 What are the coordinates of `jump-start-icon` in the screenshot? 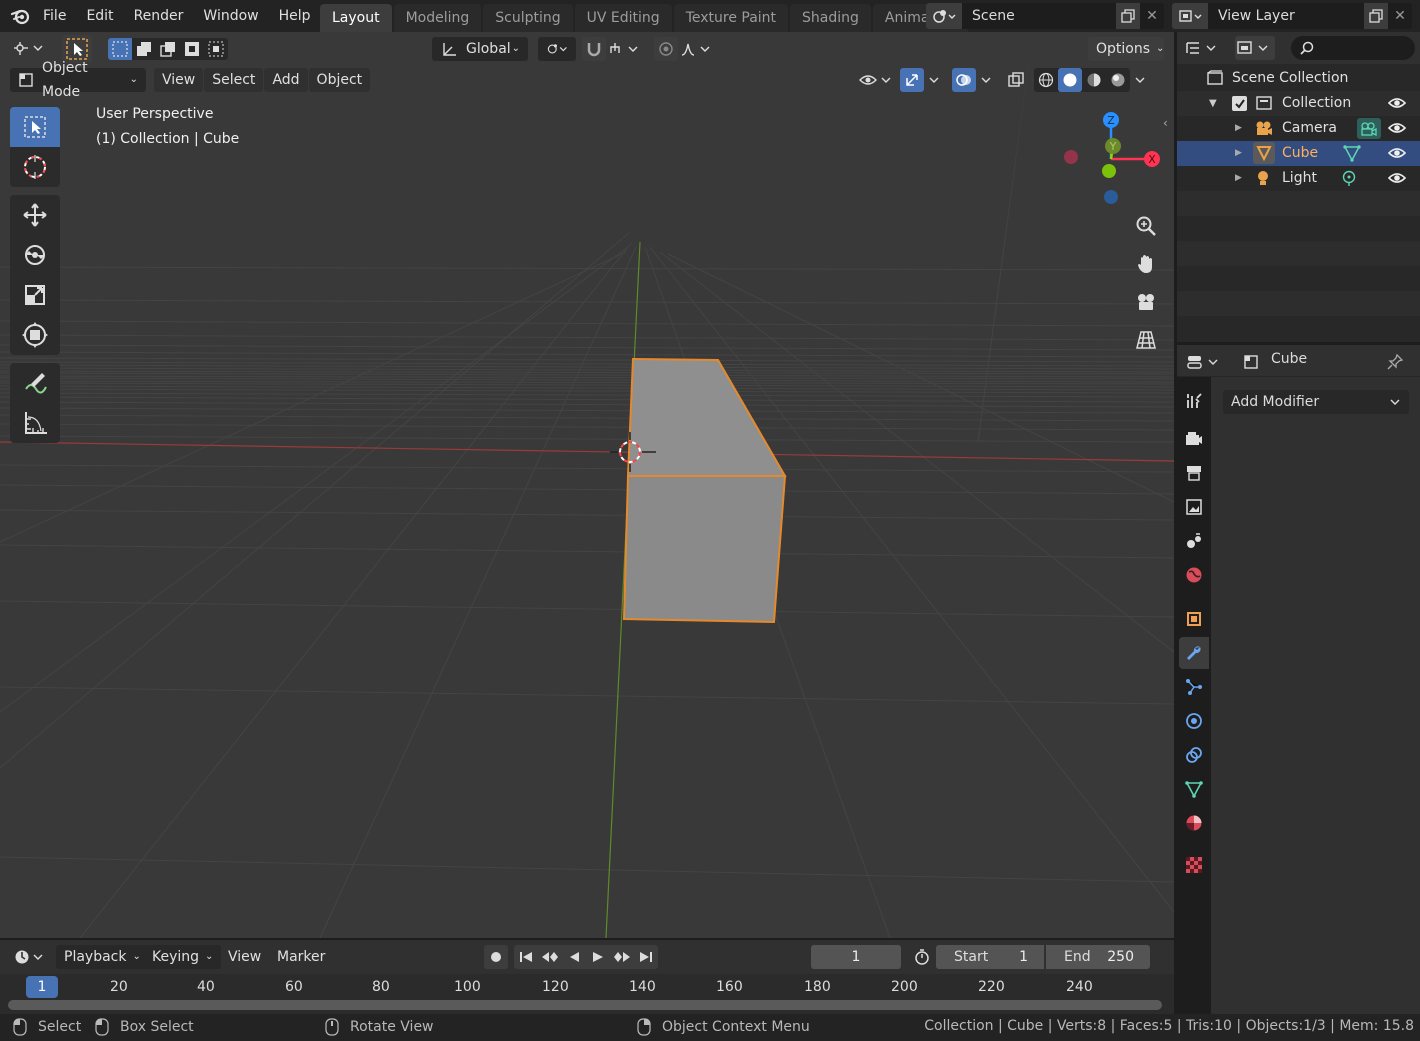 It's located at (526, 957).